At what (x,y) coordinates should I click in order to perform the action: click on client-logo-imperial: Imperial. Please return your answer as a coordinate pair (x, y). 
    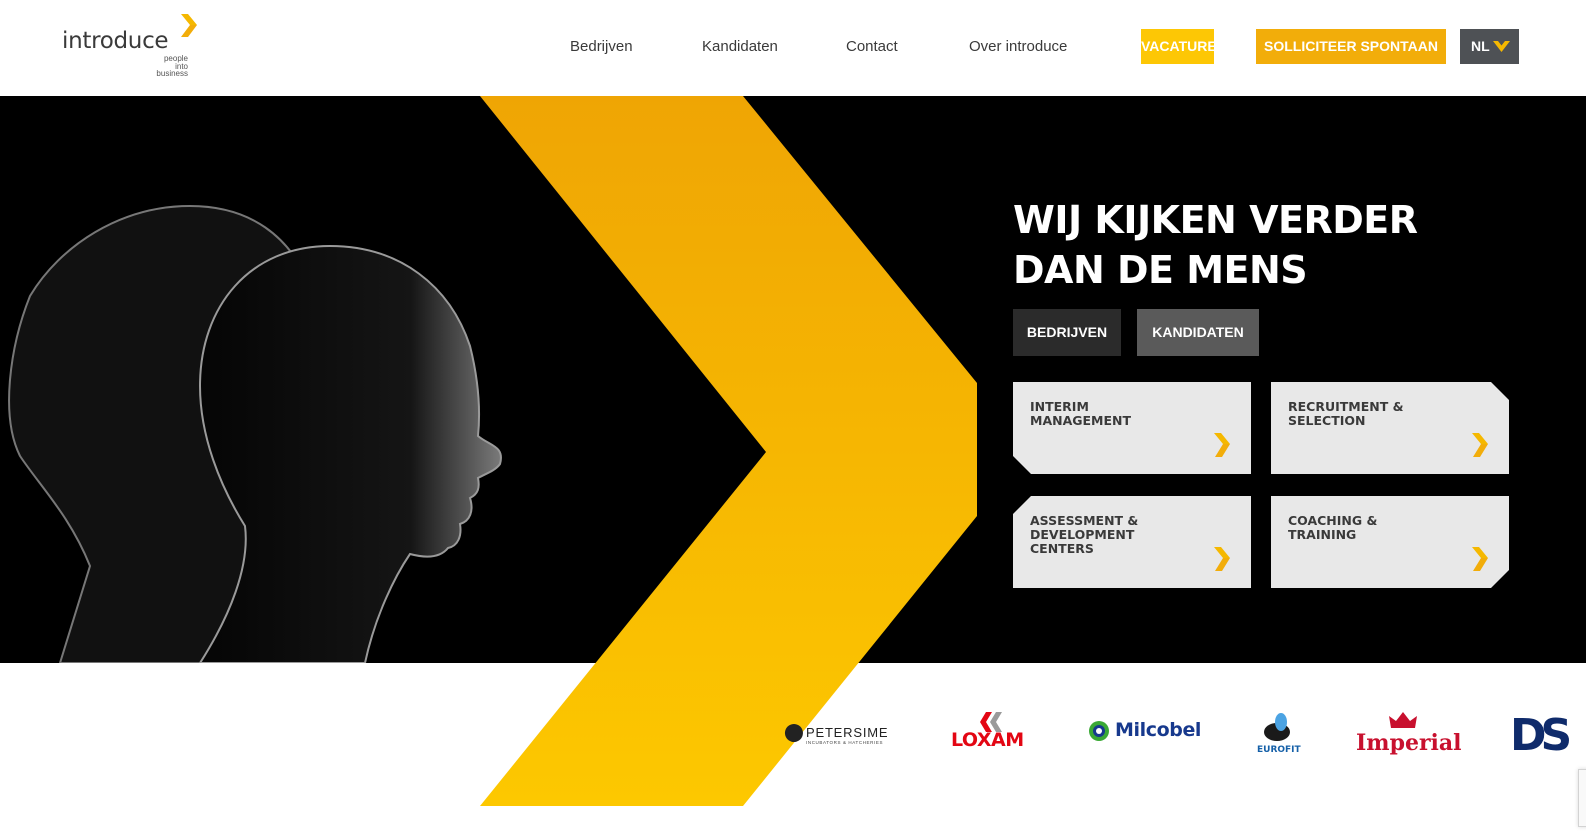
    Looking at the image, I should click on (1409, 734).